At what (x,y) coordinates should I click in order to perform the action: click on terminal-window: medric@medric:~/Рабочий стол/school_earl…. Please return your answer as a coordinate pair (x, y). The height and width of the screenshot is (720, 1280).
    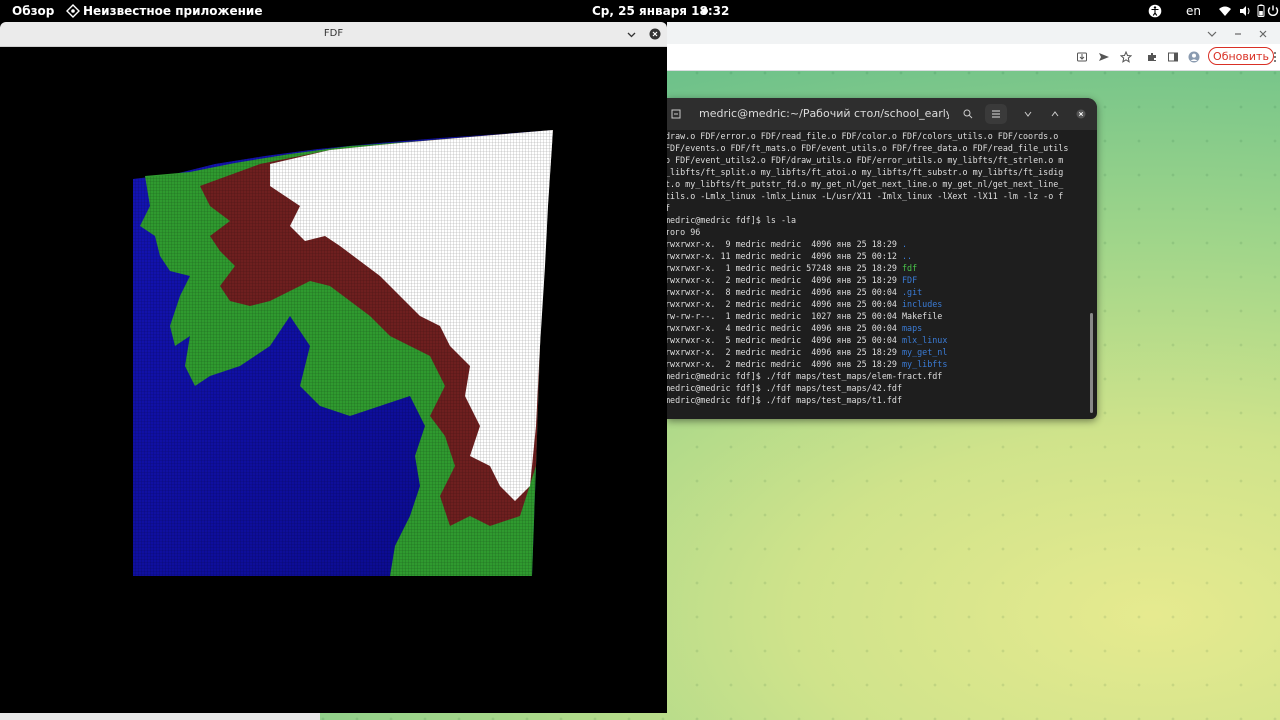
    Looking at the image, I should click on (882, 258).